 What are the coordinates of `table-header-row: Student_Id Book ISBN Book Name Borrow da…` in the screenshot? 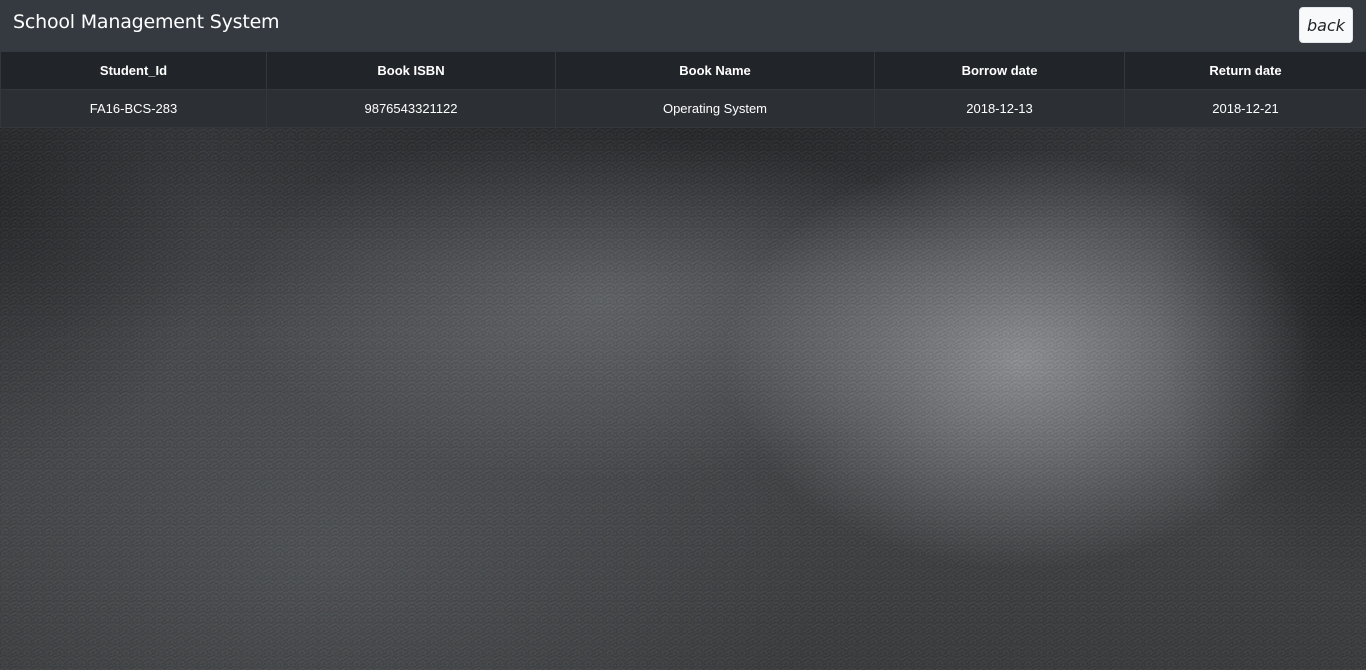 It's located at (683, 70).